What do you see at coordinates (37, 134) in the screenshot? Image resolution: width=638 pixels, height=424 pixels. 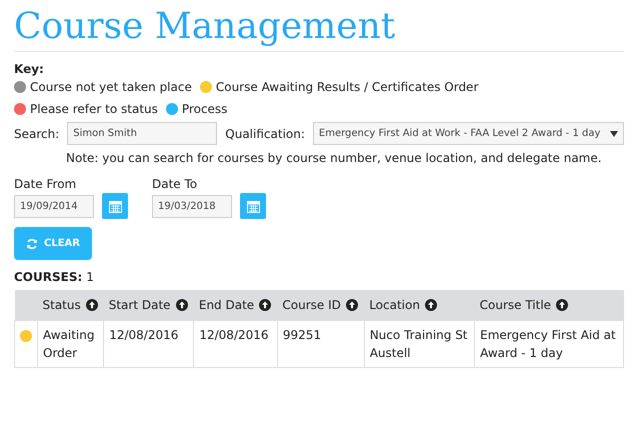 I see `search-label: Search:` at bounding box center [37, 134].